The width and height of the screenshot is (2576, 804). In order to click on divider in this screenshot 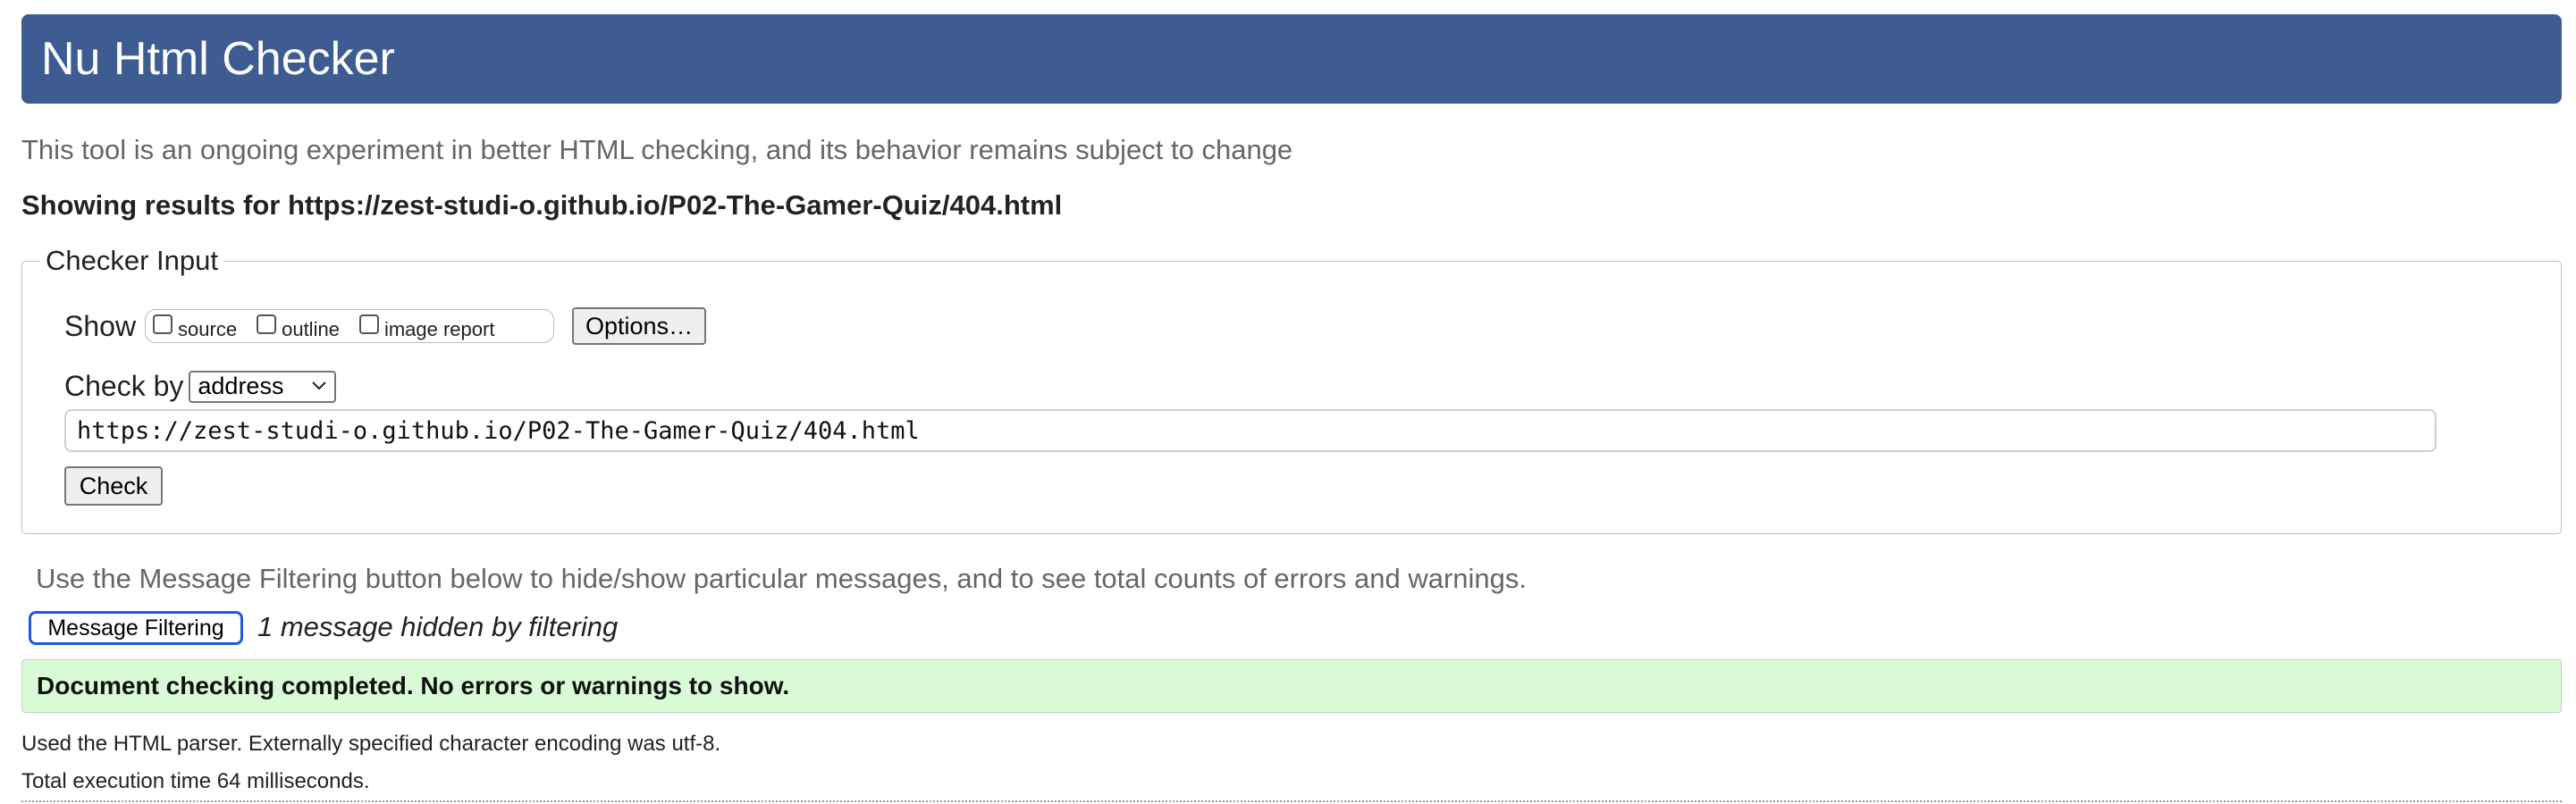, I will do `click(1291, 801)`.